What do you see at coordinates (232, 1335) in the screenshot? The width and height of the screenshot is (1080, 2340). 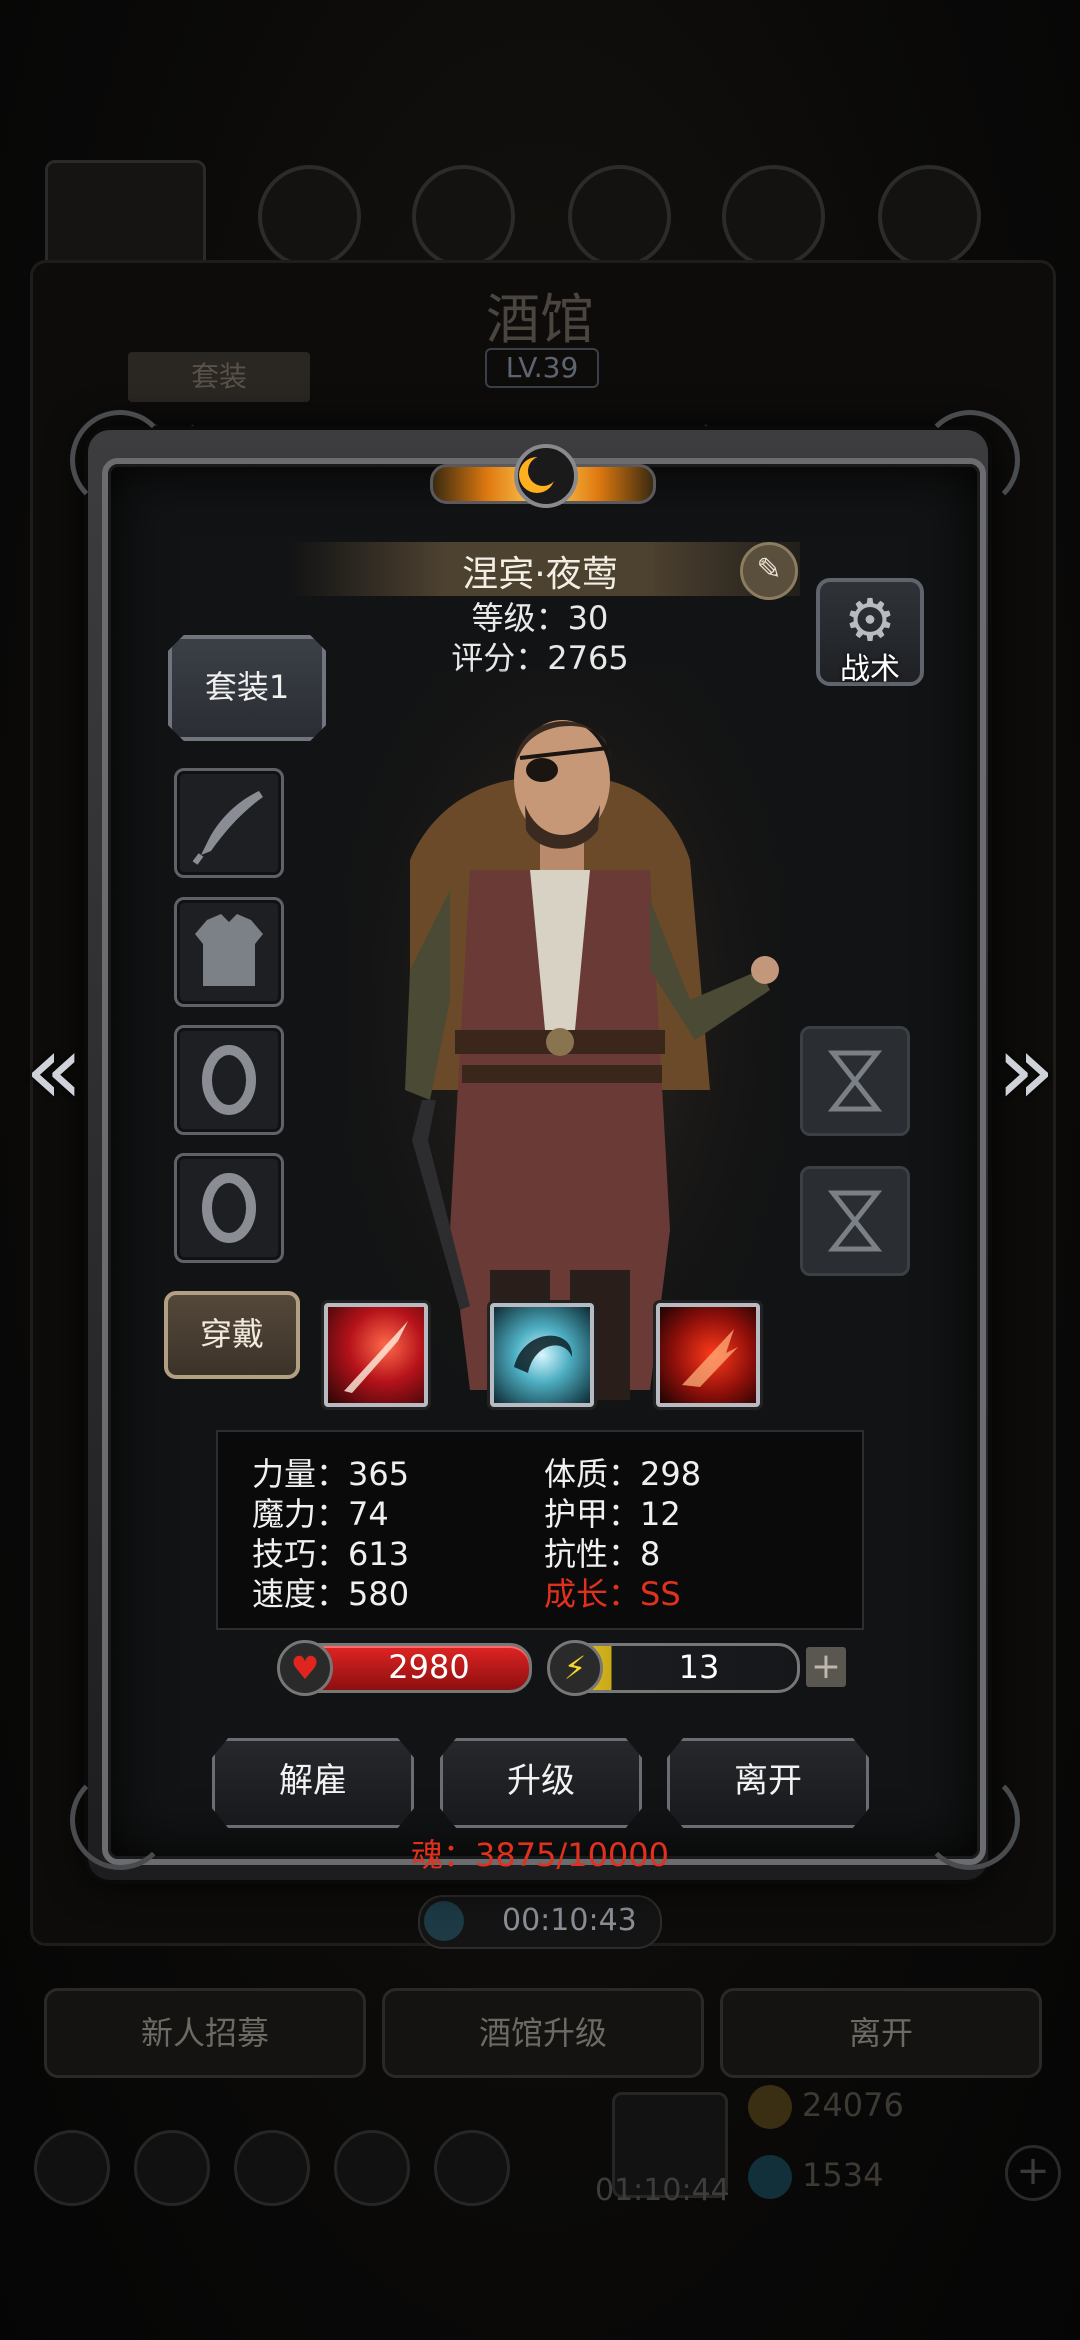 I see `wear-button: 穿戴` at bounding box center [232, 1335].